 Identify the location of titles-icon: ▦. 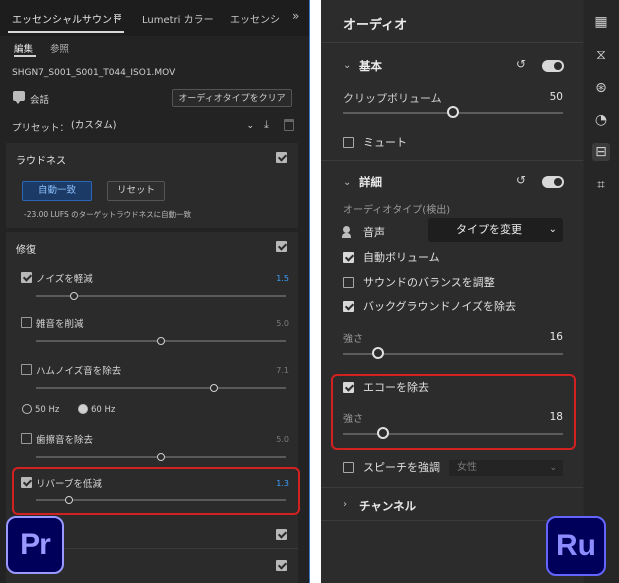
(601, 22).